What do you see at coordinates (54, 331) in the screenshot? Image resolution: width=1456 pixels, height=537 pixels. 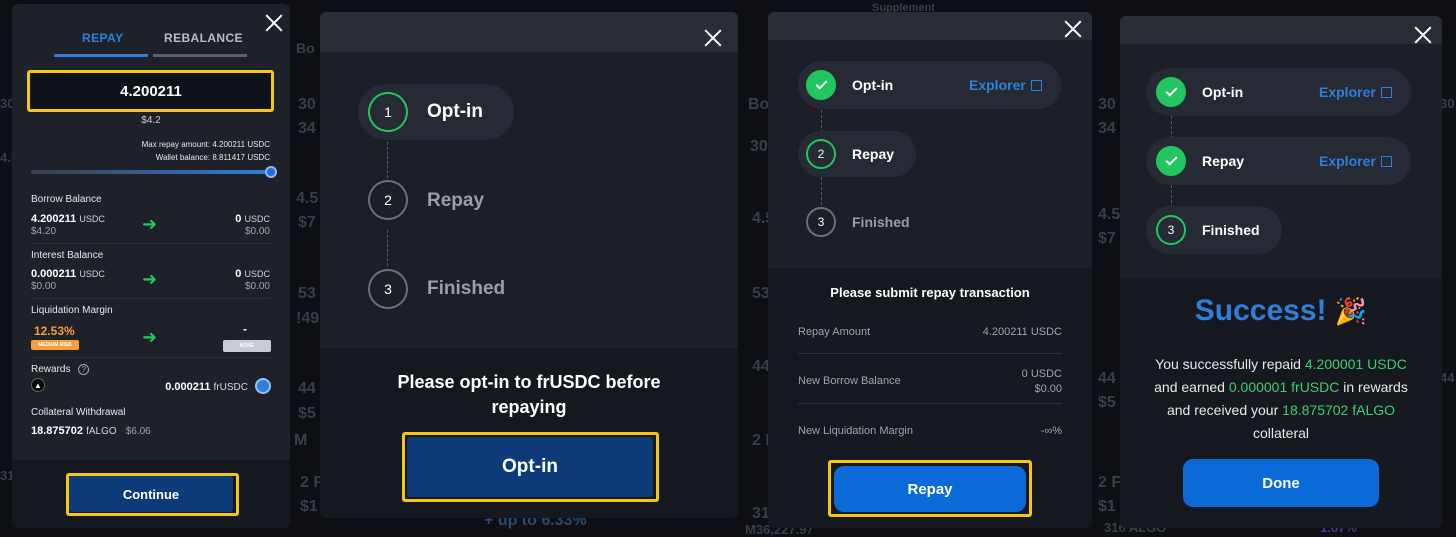 I see `liquidation-from-value: 12.53%` at bounding box center [54, 331].